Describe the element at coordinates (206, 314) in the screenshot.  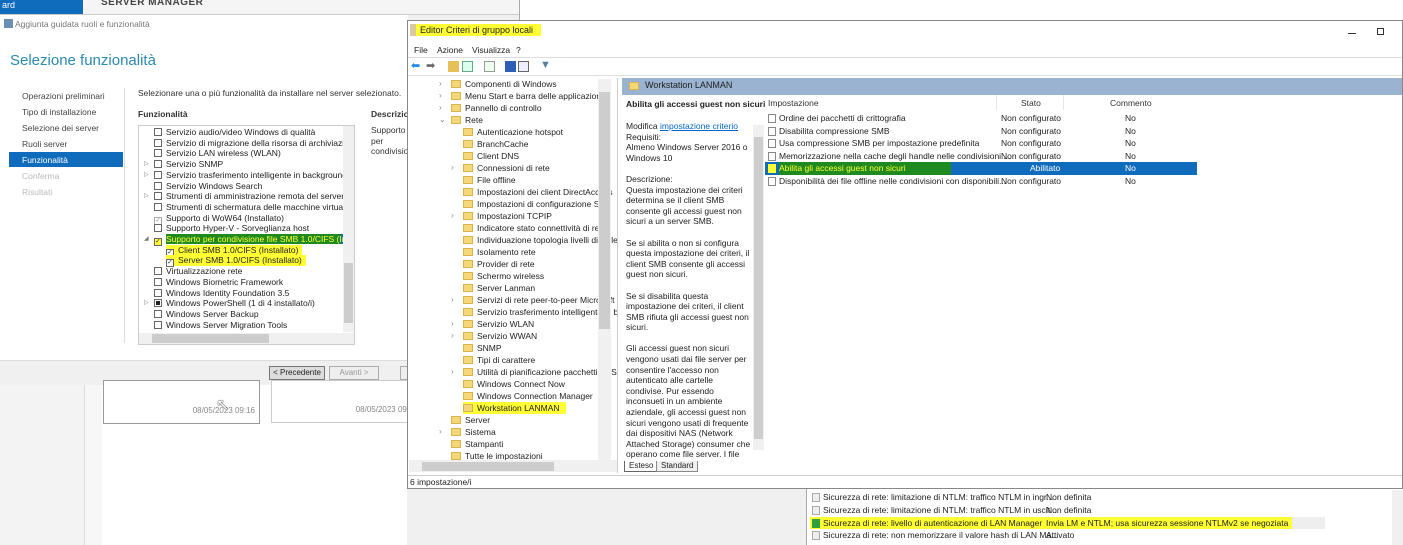
I see `feature-item: Windows Server Backup` at that location.